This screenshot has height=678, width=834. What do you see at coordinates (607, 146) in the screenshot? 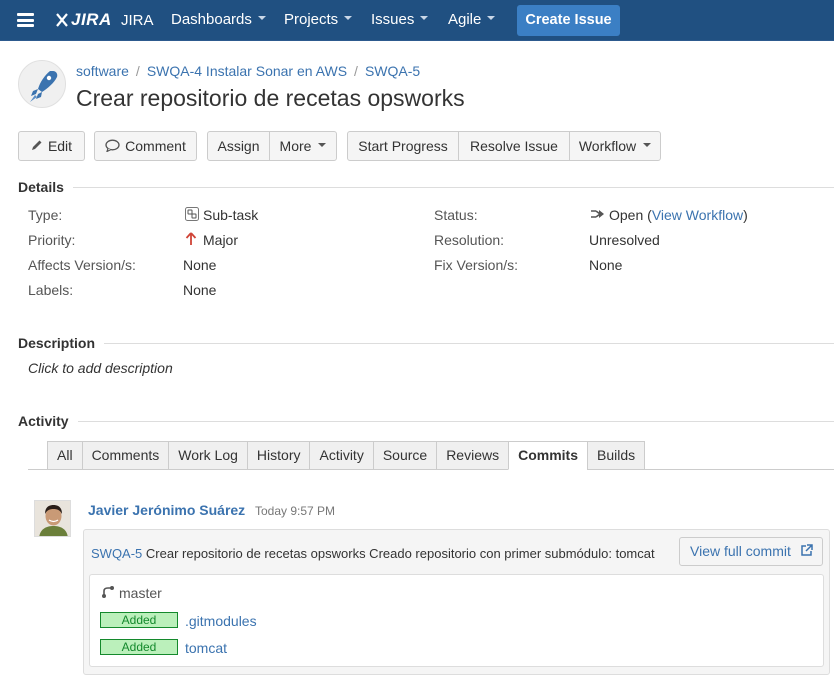
I see `workflow-label: Workflow` at bounding box center [607, 146].